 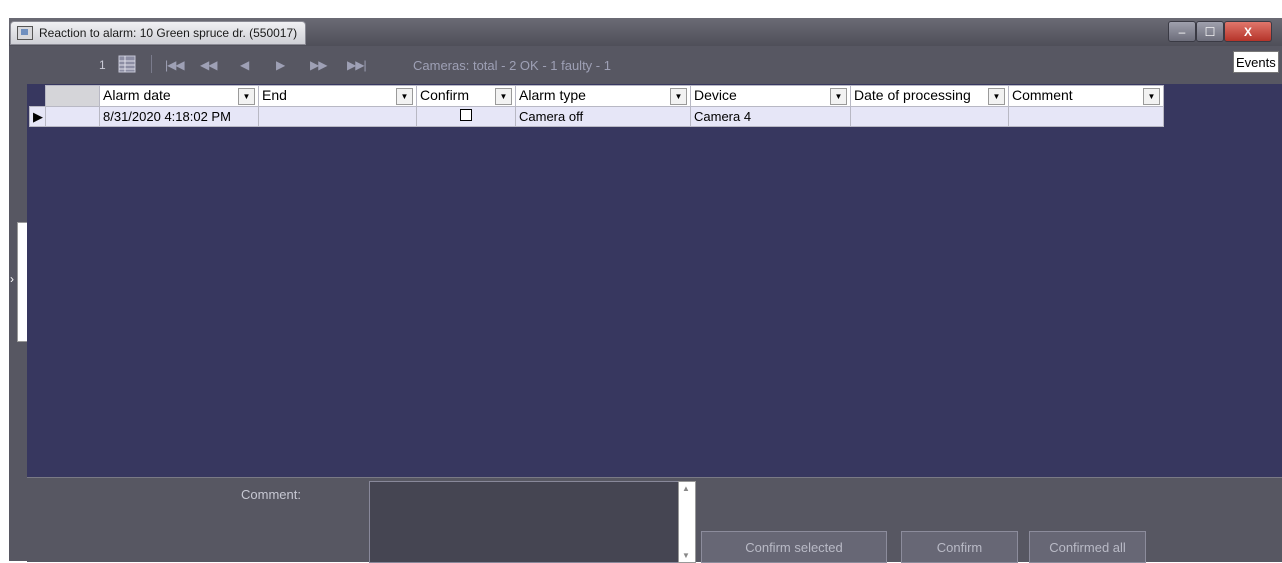 I want to click on scroll-down-icon: ▼, so click(x=686, y=555).